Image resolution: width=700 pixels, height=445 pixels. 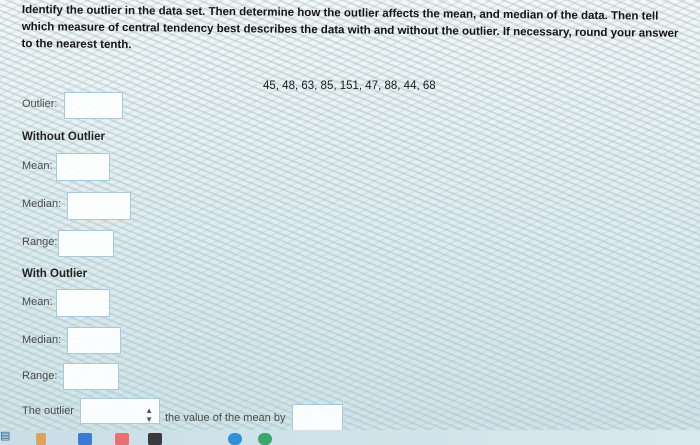 I want to click on with-range-input, so click(x=91, y=376).